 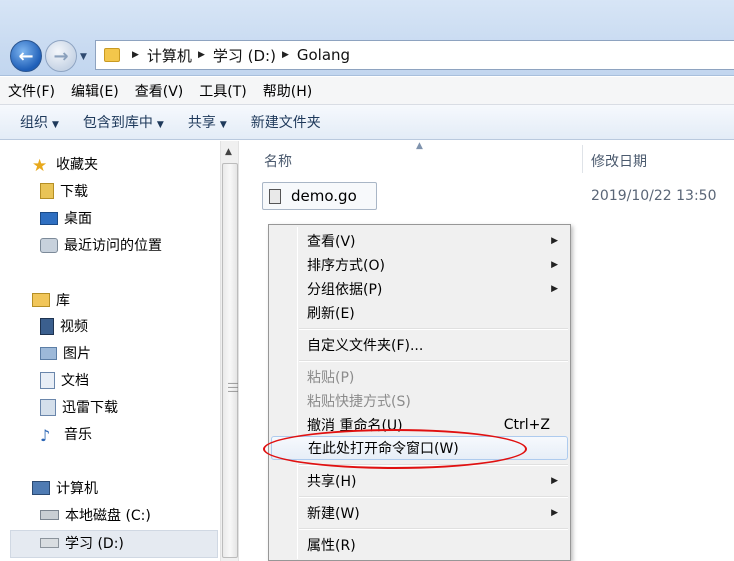 I want to click on downloads-folder-icon, so click(x=47, y=191).